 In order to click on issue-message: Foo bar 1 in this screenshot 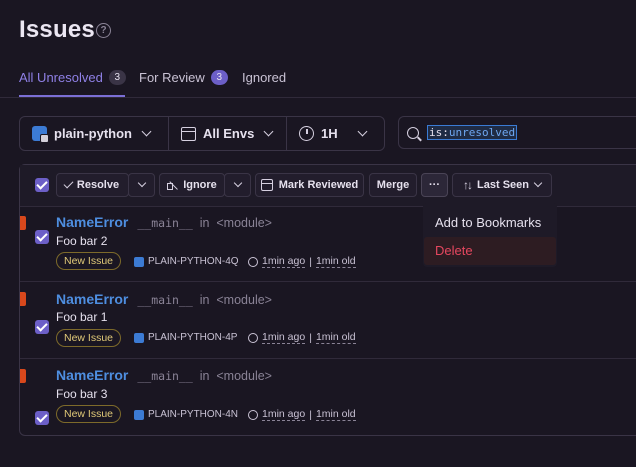, I will do `click(82, 317)`.